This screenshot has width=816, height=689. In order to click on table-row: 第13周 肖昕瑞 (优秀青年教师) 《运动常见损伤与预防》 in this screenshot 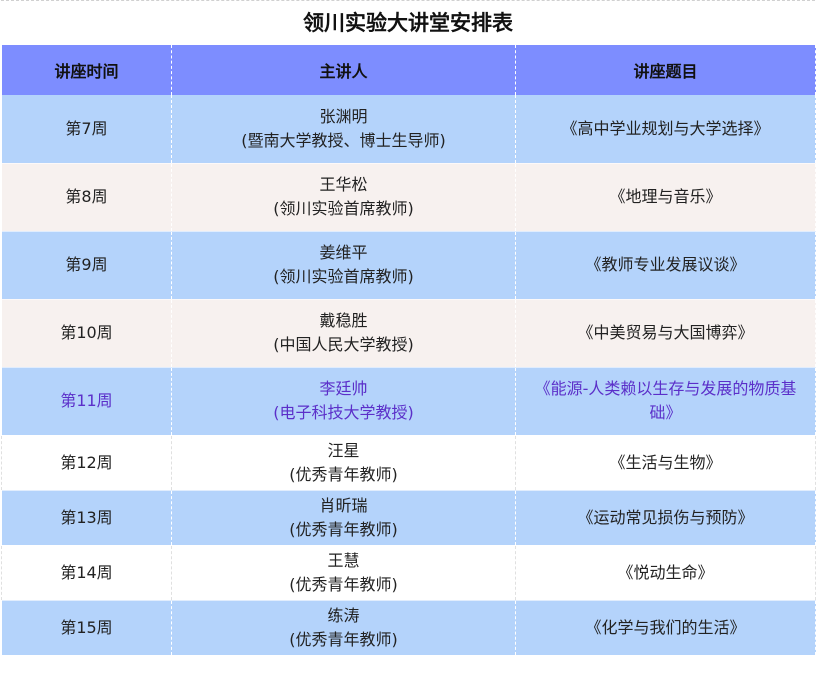, I will do `click(408, 518)`.